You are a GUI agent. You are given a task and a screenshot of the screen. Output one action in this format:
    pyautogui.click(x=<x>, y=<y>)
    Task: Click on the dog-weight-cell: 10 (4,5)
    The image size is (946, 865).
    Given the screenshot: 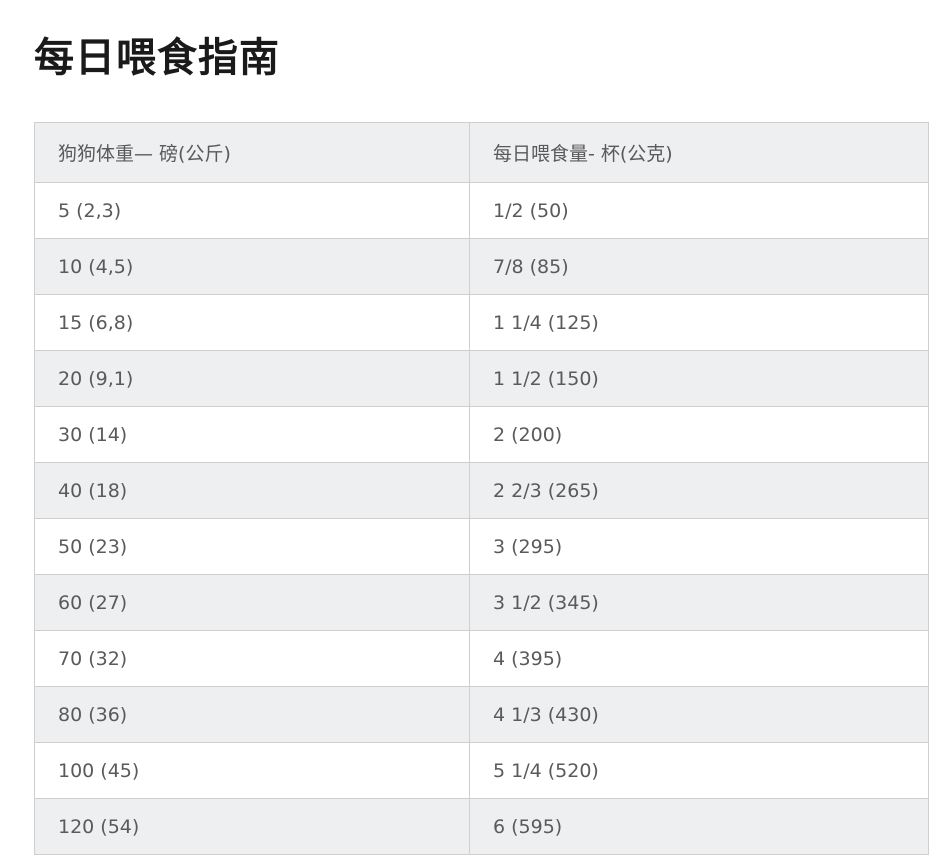 What is the action you would take?
    pyautogui.click(x=252, y=266)
    